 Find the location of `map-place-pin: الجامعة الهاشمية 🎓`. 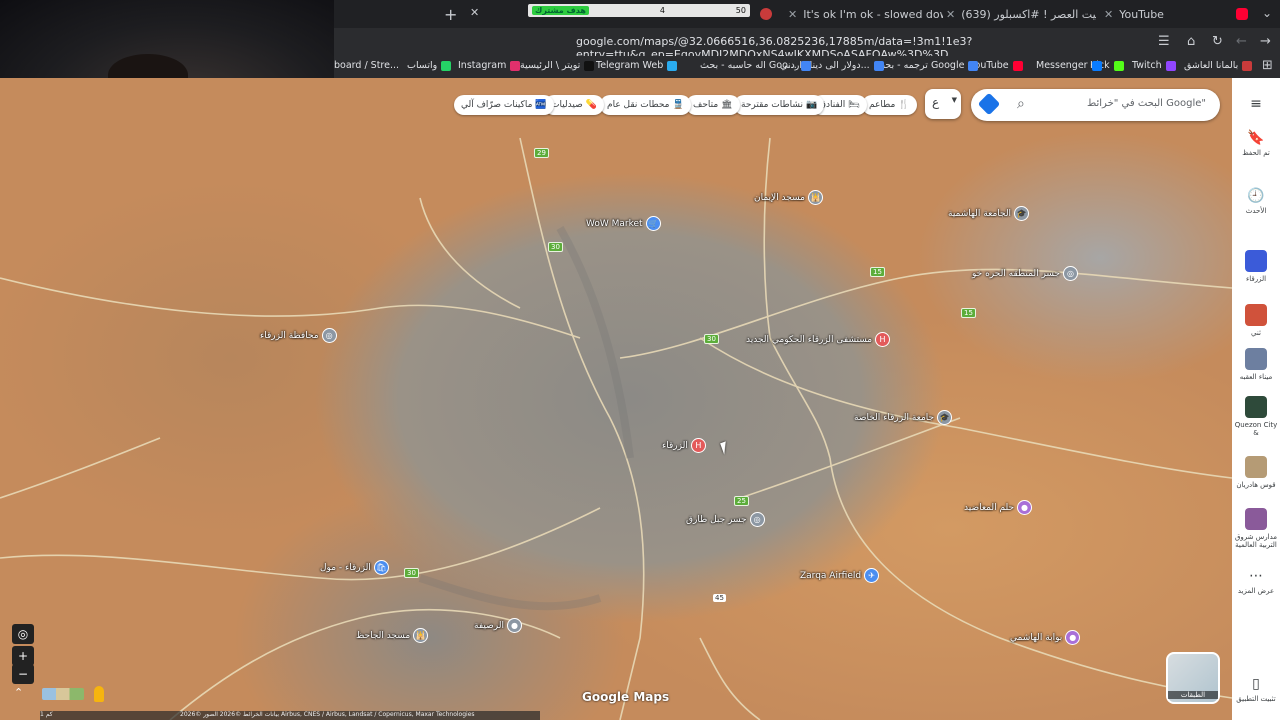

map-place-pin: الجامعة الهاشمية 🎓 is located at coordinates (989, 213).